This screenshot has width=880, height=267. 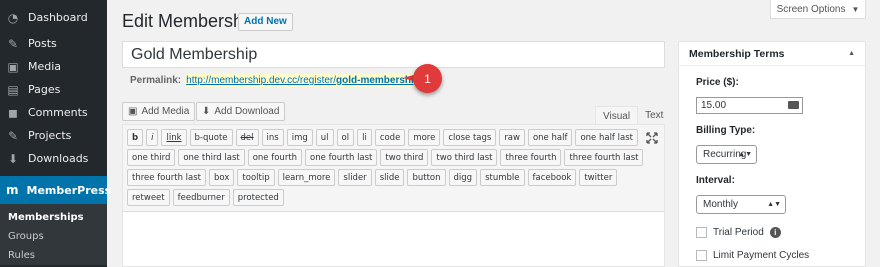 I want to click on quicktag-button: feedburner, so click(x=201, y=197).